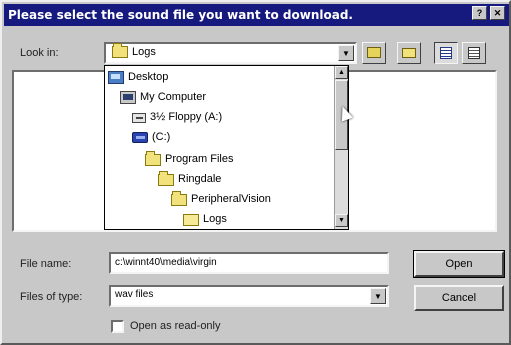 The height and width of the screenshot is (345, 511). I want to click on dropdown-item-label: Desktop, so click(148, 77).